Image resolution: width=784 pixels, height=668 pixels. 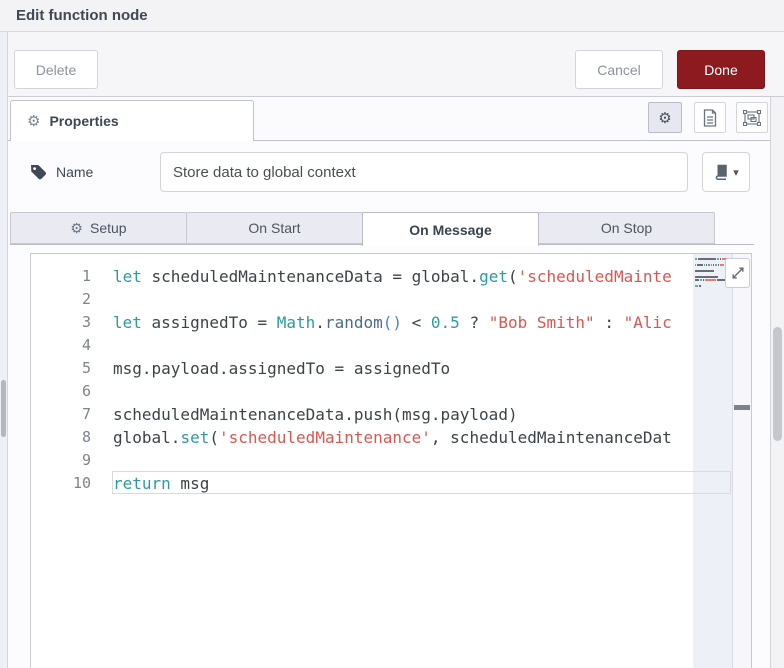 I want to click on code-token: get, so click(x=493, y=276).